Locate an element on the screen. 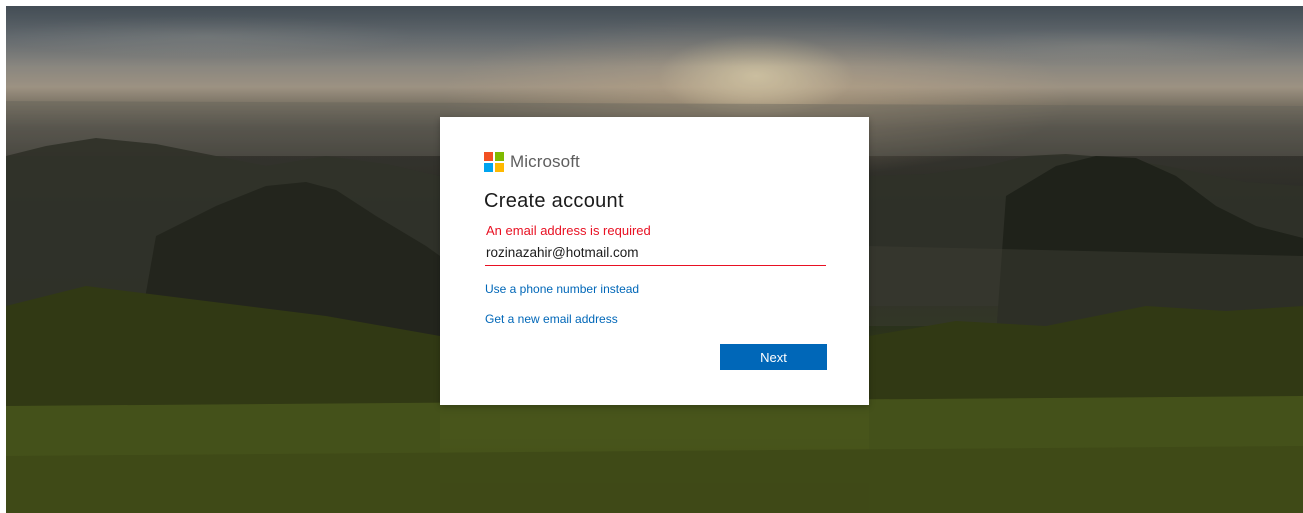 The image size is (1303, 513). use-phone-number-link: Use a phone number instead is located at coordinates (562, 289).